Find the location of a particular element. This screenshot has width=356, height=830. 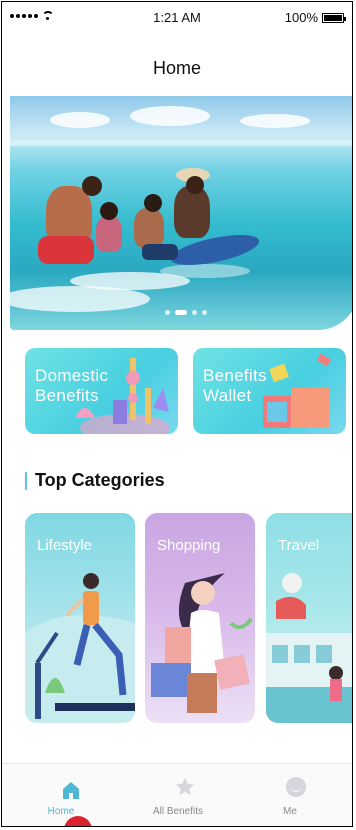

carousel-dot-active is located at coordinates (181, 312).